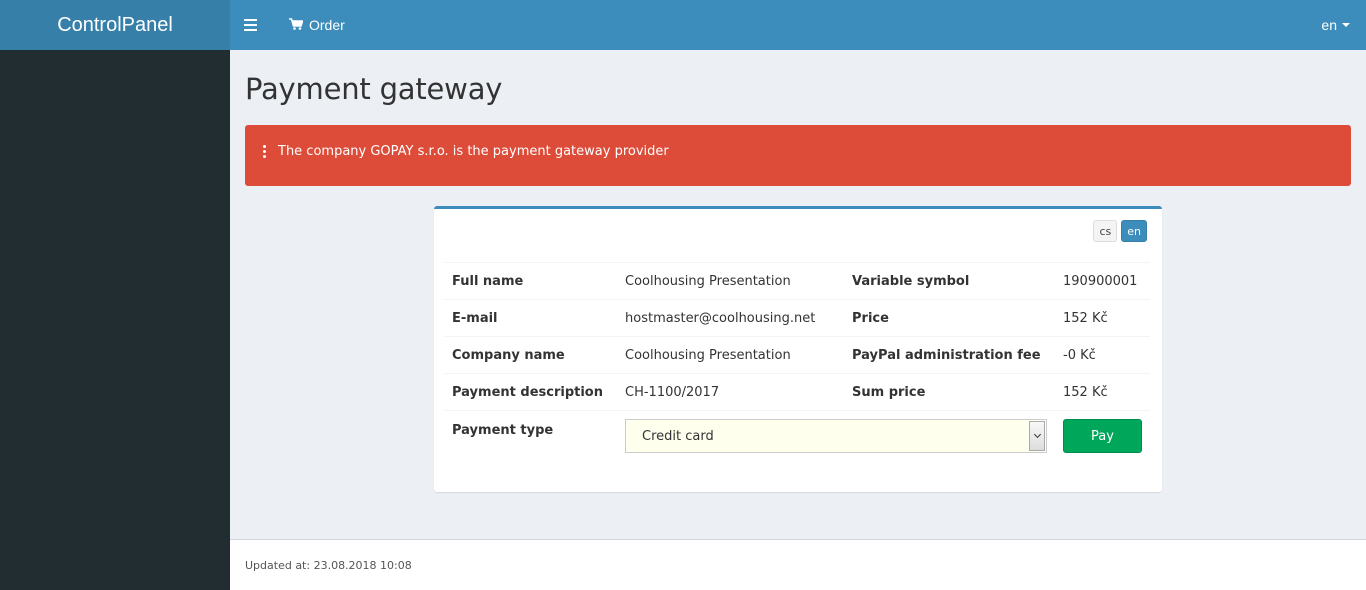  Describe the element at coordinates (374, 89) in the screenshot. I see `page-title: Payment gateway` at that location.